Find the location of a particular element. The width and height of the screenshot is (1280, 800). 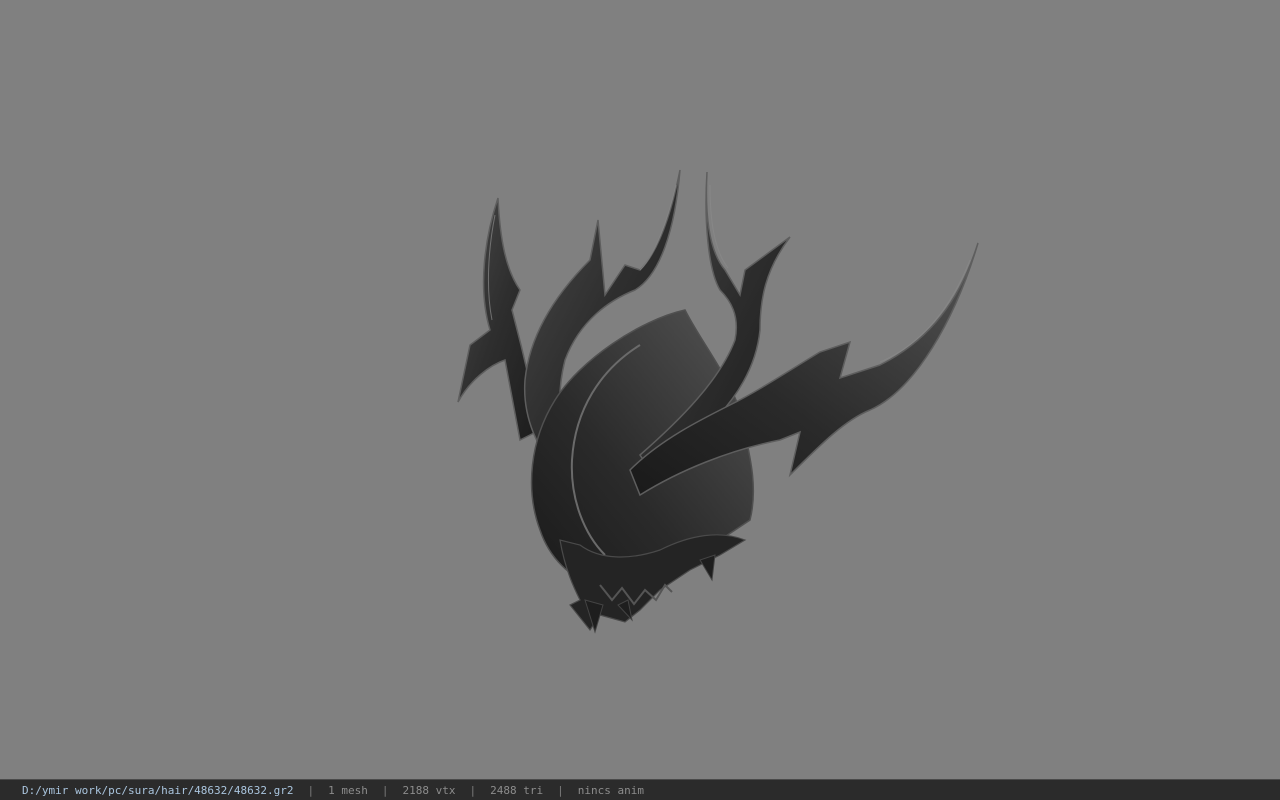

triangle-count: 2488 tri is located at coordinates (517, 790).